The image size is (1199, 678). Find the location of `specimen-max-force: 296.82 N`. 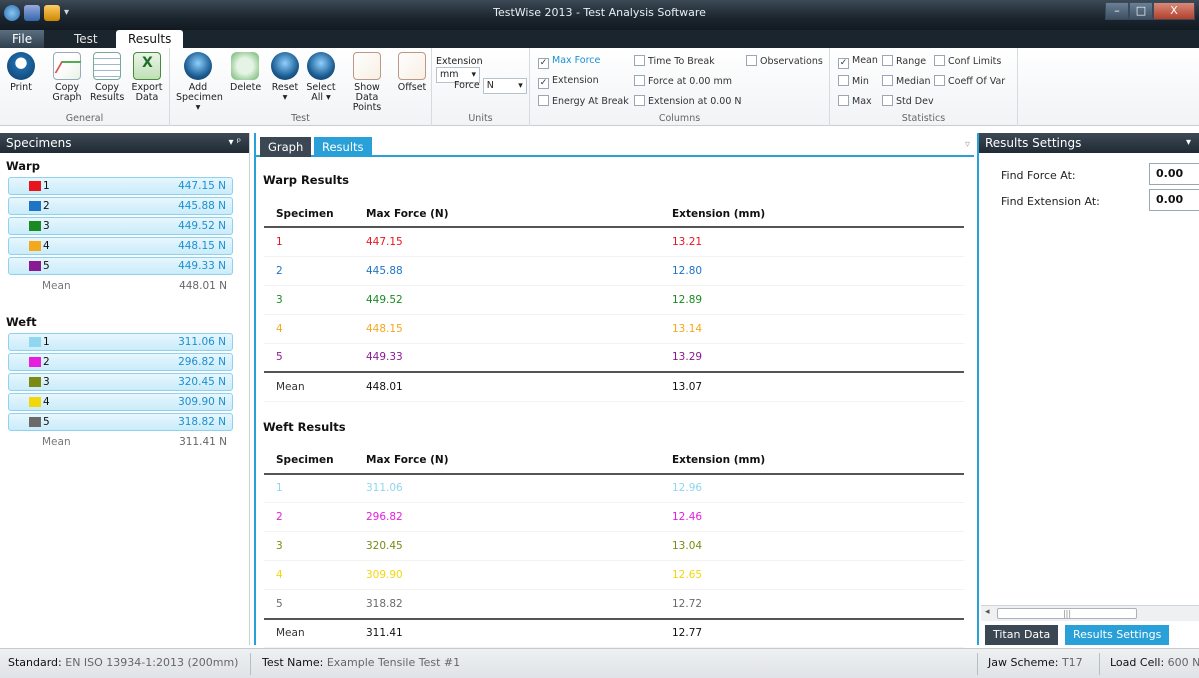

specimen-max-force: 296.82 N is located at coordinates (202, 362).